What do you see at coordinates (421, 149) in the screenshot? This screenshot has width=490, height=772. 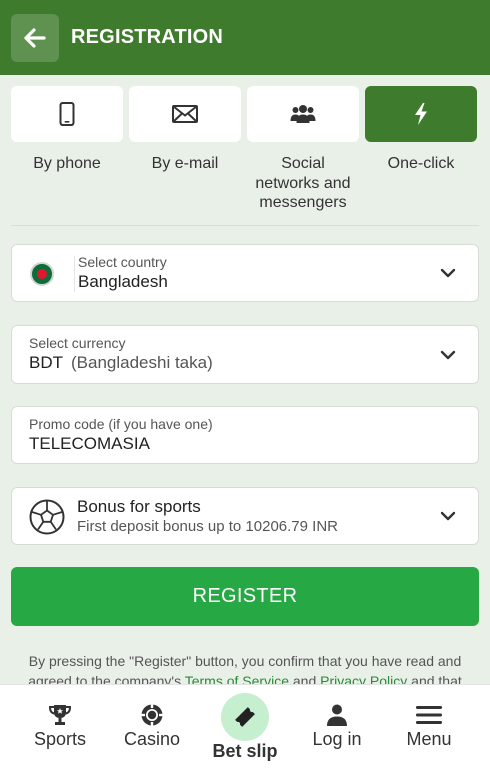 I see `tab-one-click: One-click` at bounding box center [421, 149].